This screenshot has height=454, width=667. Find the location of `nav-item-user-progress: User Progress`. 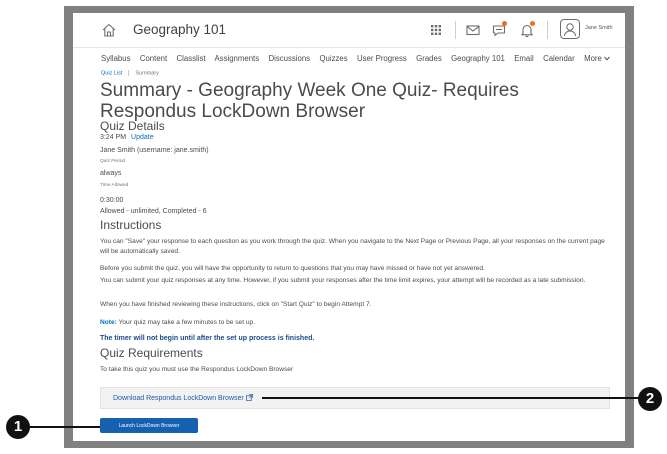

nav-item-user-progress: User Progress is located at coordinates (382, 58).